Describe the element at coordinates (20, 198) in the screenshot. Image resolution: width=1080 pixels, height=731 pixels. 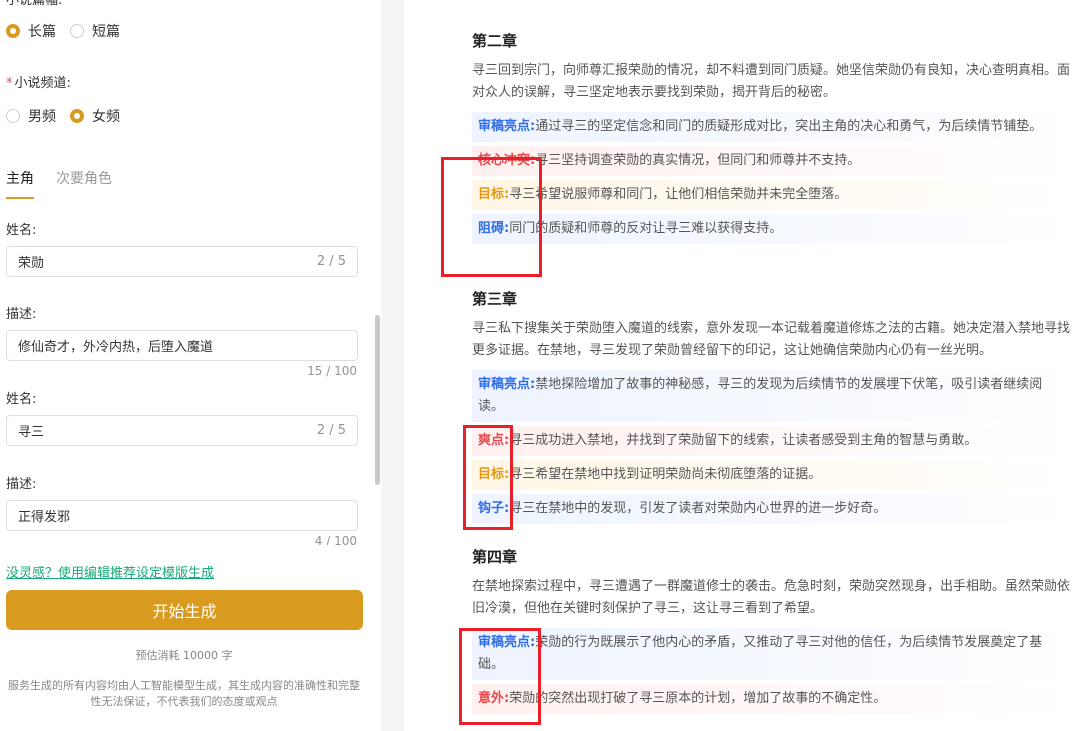
I see `tab-active-indicator` at that location.